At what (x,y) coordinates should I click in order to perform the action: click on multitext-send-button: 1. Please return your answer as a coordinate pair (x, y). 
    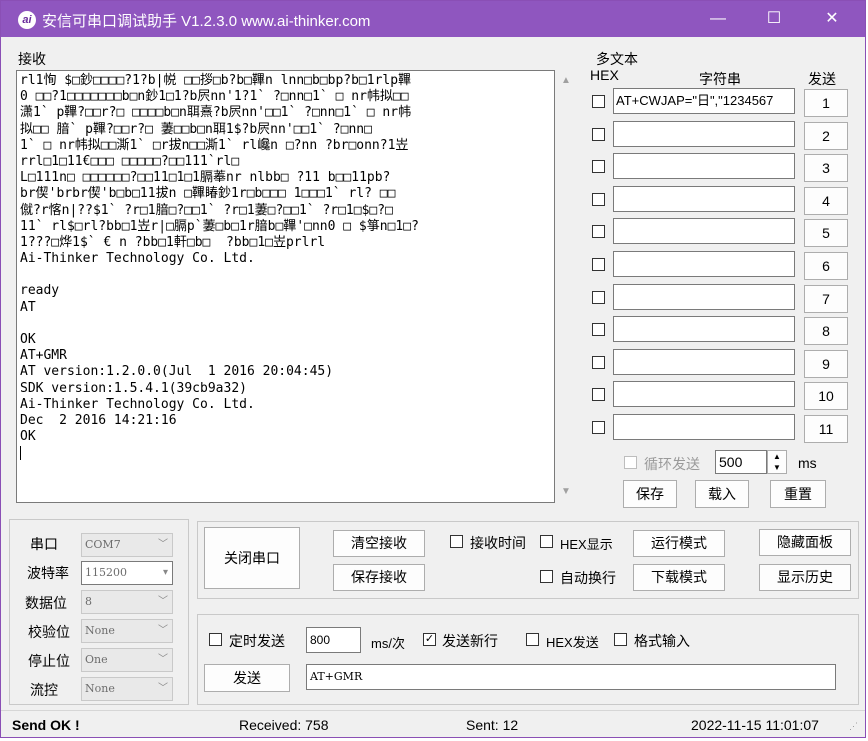
    Looking at the image, I should click on (826, 103).